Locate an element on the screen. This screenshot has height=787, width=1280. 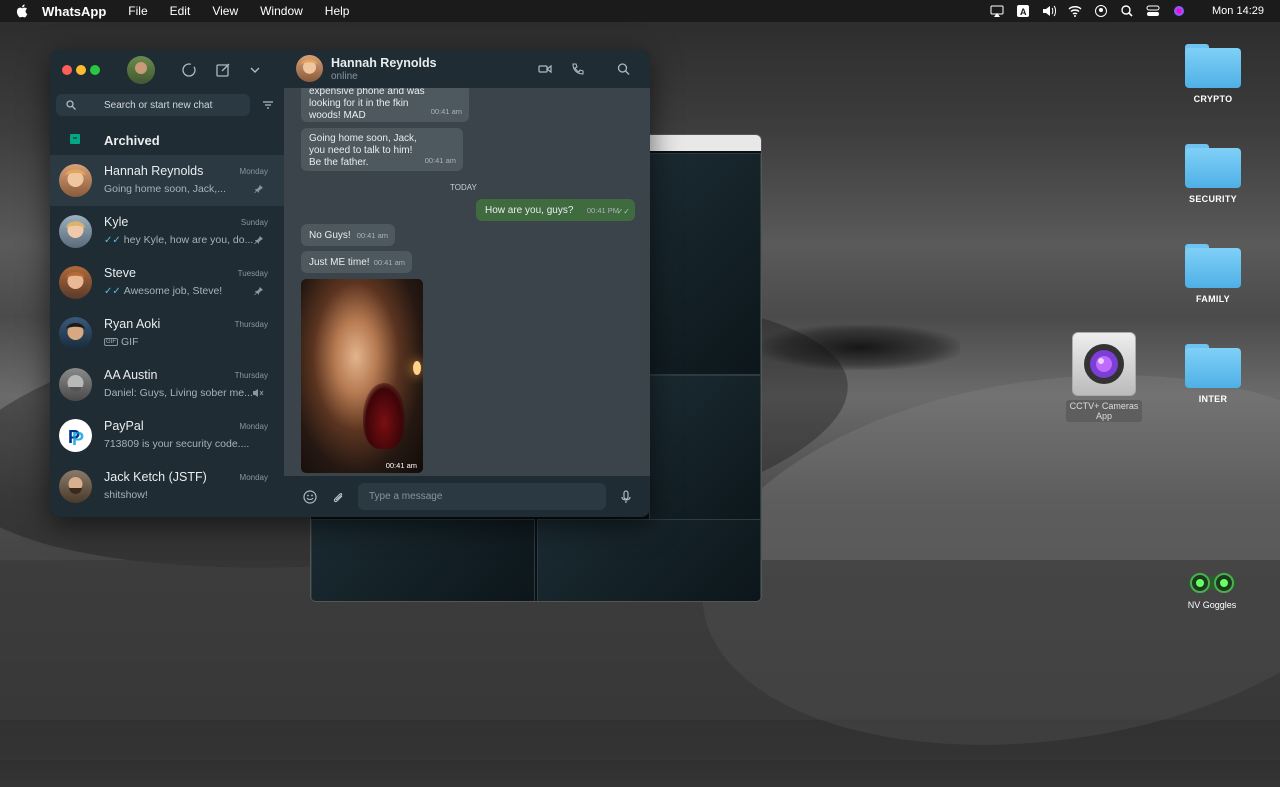
desktop-app-nv-goggles: NV Goggles is located at coordinates (1212, 588).